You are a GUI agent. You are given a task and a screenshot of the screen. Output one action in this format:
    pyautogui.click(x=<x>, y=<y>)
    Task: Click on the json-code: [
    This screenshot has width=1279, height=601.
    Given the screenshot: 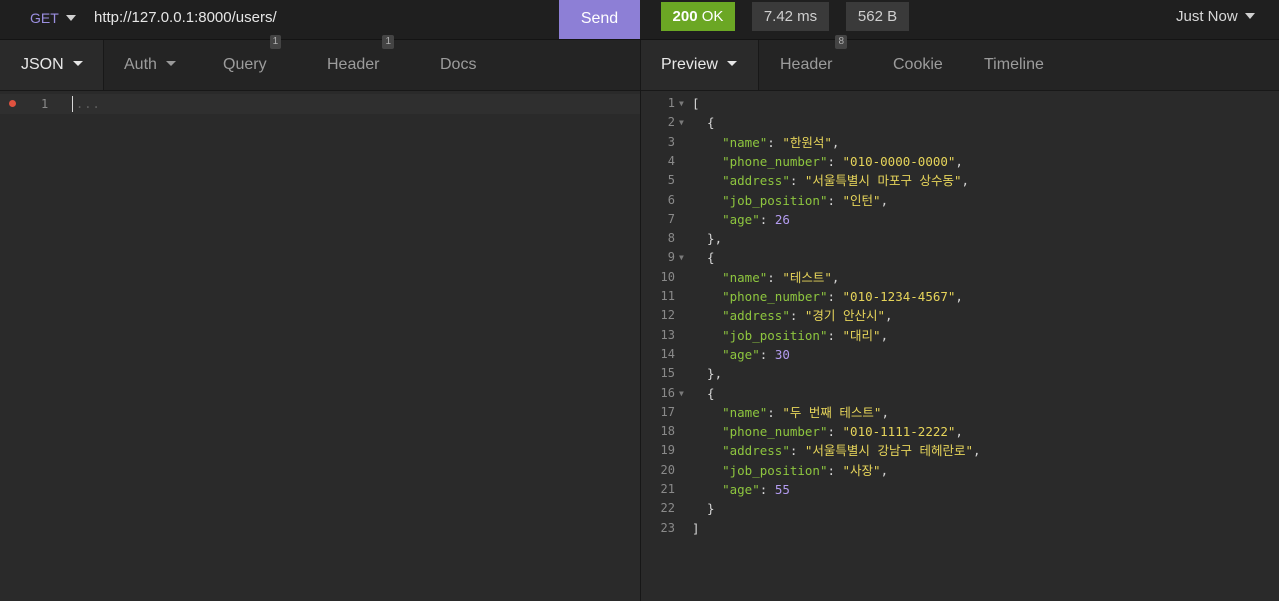 What is the action you would take?
    pyautogui.click(x=696, y=103)
    